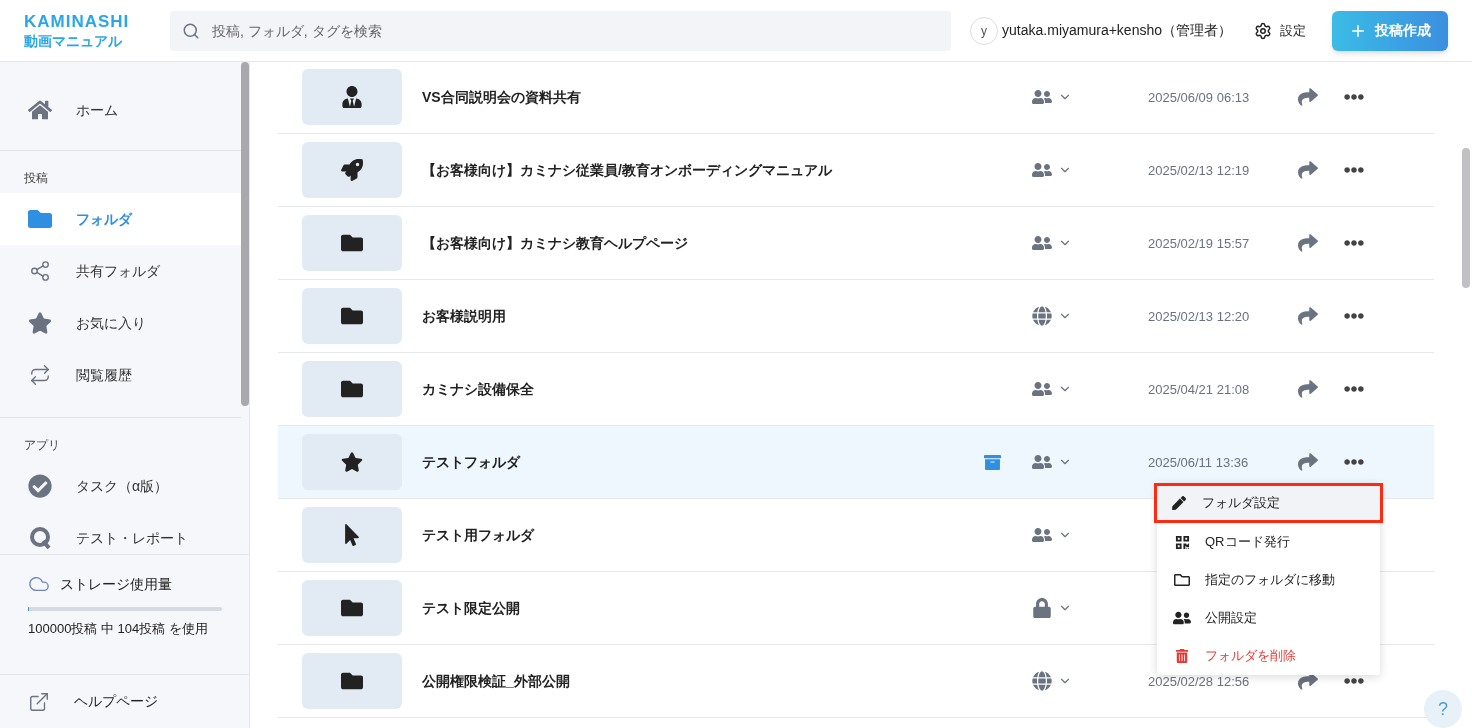 The image size is (1472, 728). I want to click on sidebar-item: ホーム, so click(120, 110).